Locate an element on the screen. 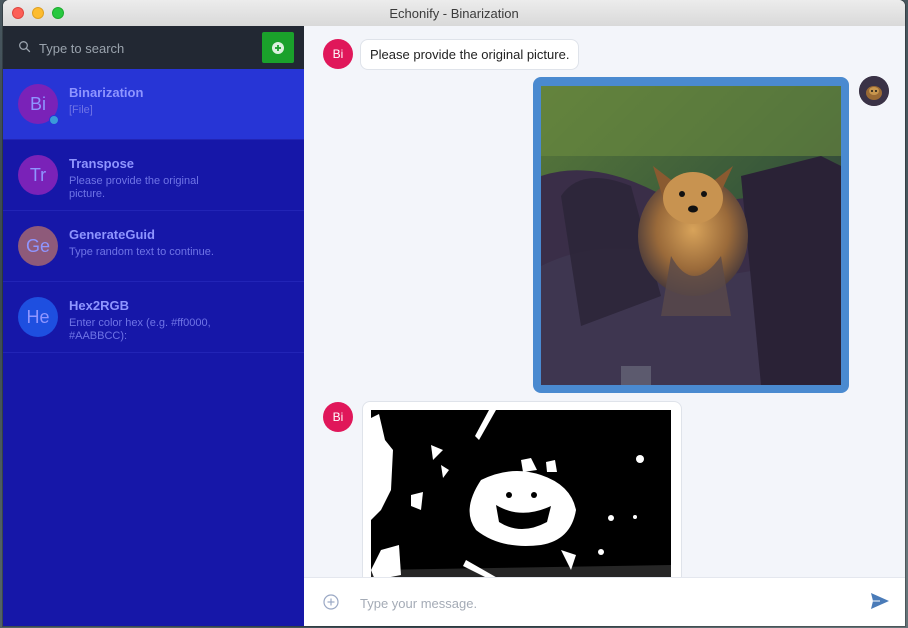 The width and height of the screenshot is (908, 628). send-icon is located at coordinates (880, 601).